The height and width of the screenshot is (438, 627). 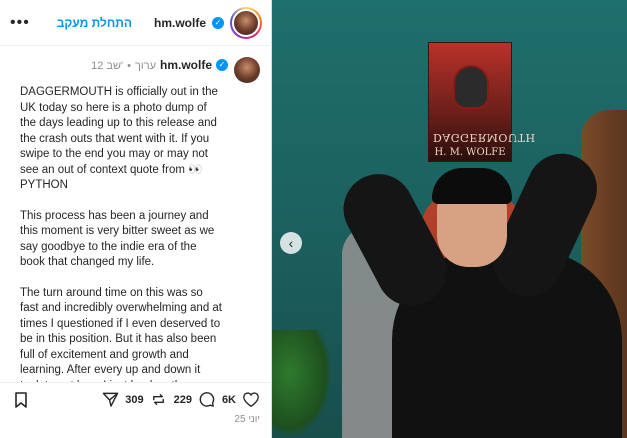 What do you see at coordinates (302, 384) in the screenshot?
I see `background-plant` at bounding box center [302, 384].